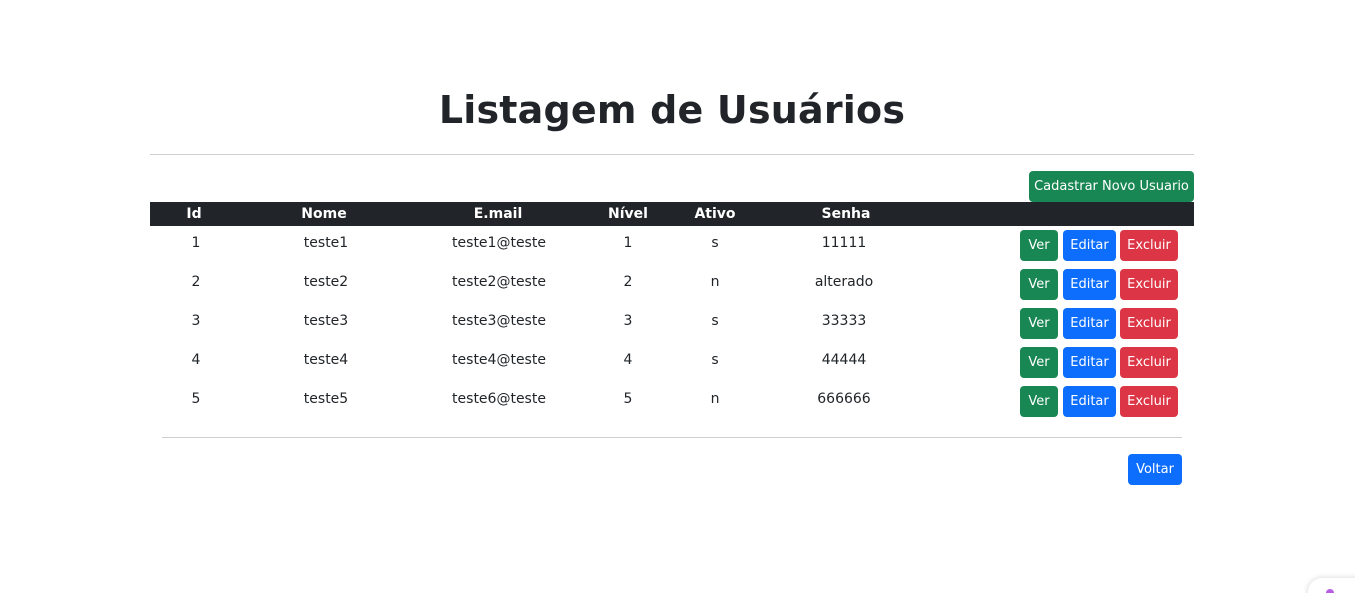  What do you see at coordinates (628, 214) in the screenshot?
I see `header-nivel: Nível` at bounding box center [628, 214].